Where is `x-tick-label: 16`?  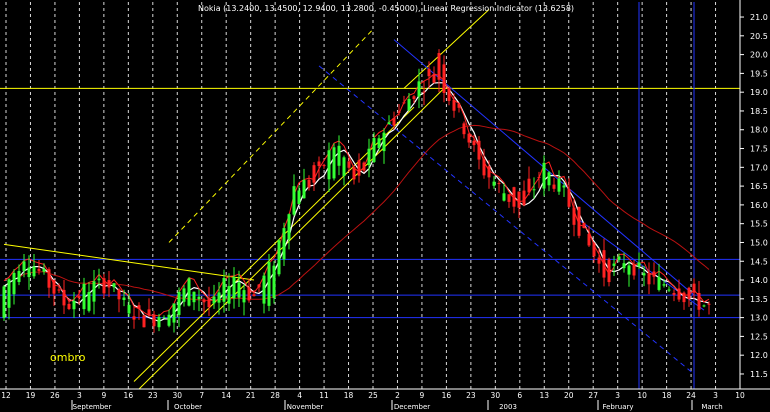 x-tick-label: 16 is located at coordinates (129, 395).